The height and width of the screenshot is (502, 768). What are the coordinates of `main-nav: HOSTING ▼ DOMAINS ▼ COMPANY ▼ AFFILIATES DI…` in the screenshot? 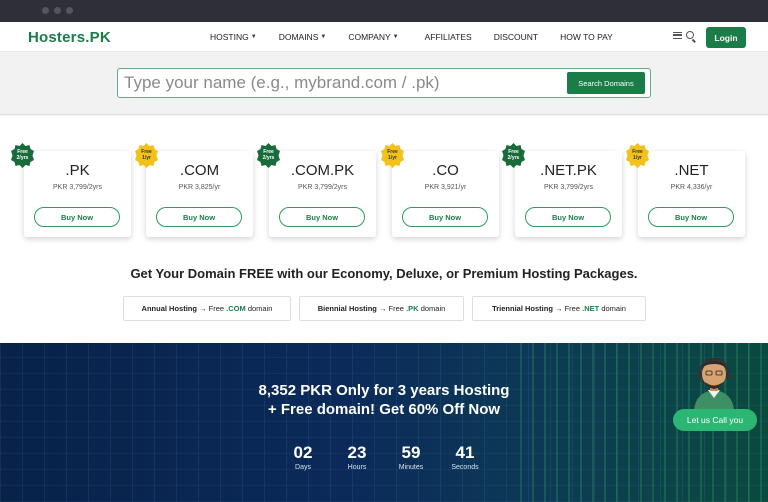 It's located at (422, 37).